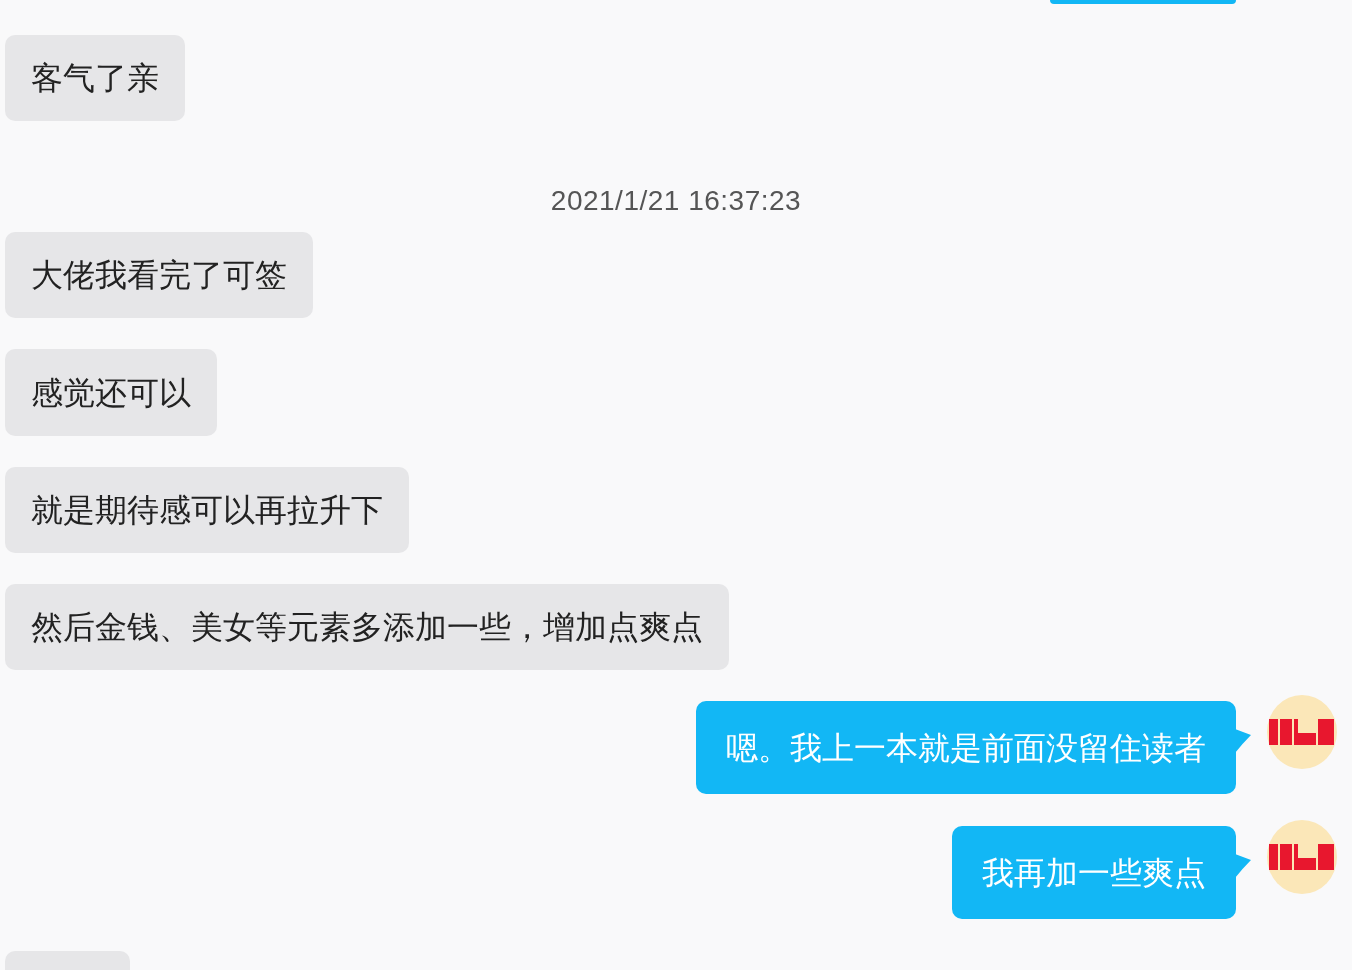 This screenshot has height=970, width=1352. What do you see at coordinates (159, 275) in the screenshot?
I see `message-bubble: 大佬我看完了可签` at bounding box center [159, 275].